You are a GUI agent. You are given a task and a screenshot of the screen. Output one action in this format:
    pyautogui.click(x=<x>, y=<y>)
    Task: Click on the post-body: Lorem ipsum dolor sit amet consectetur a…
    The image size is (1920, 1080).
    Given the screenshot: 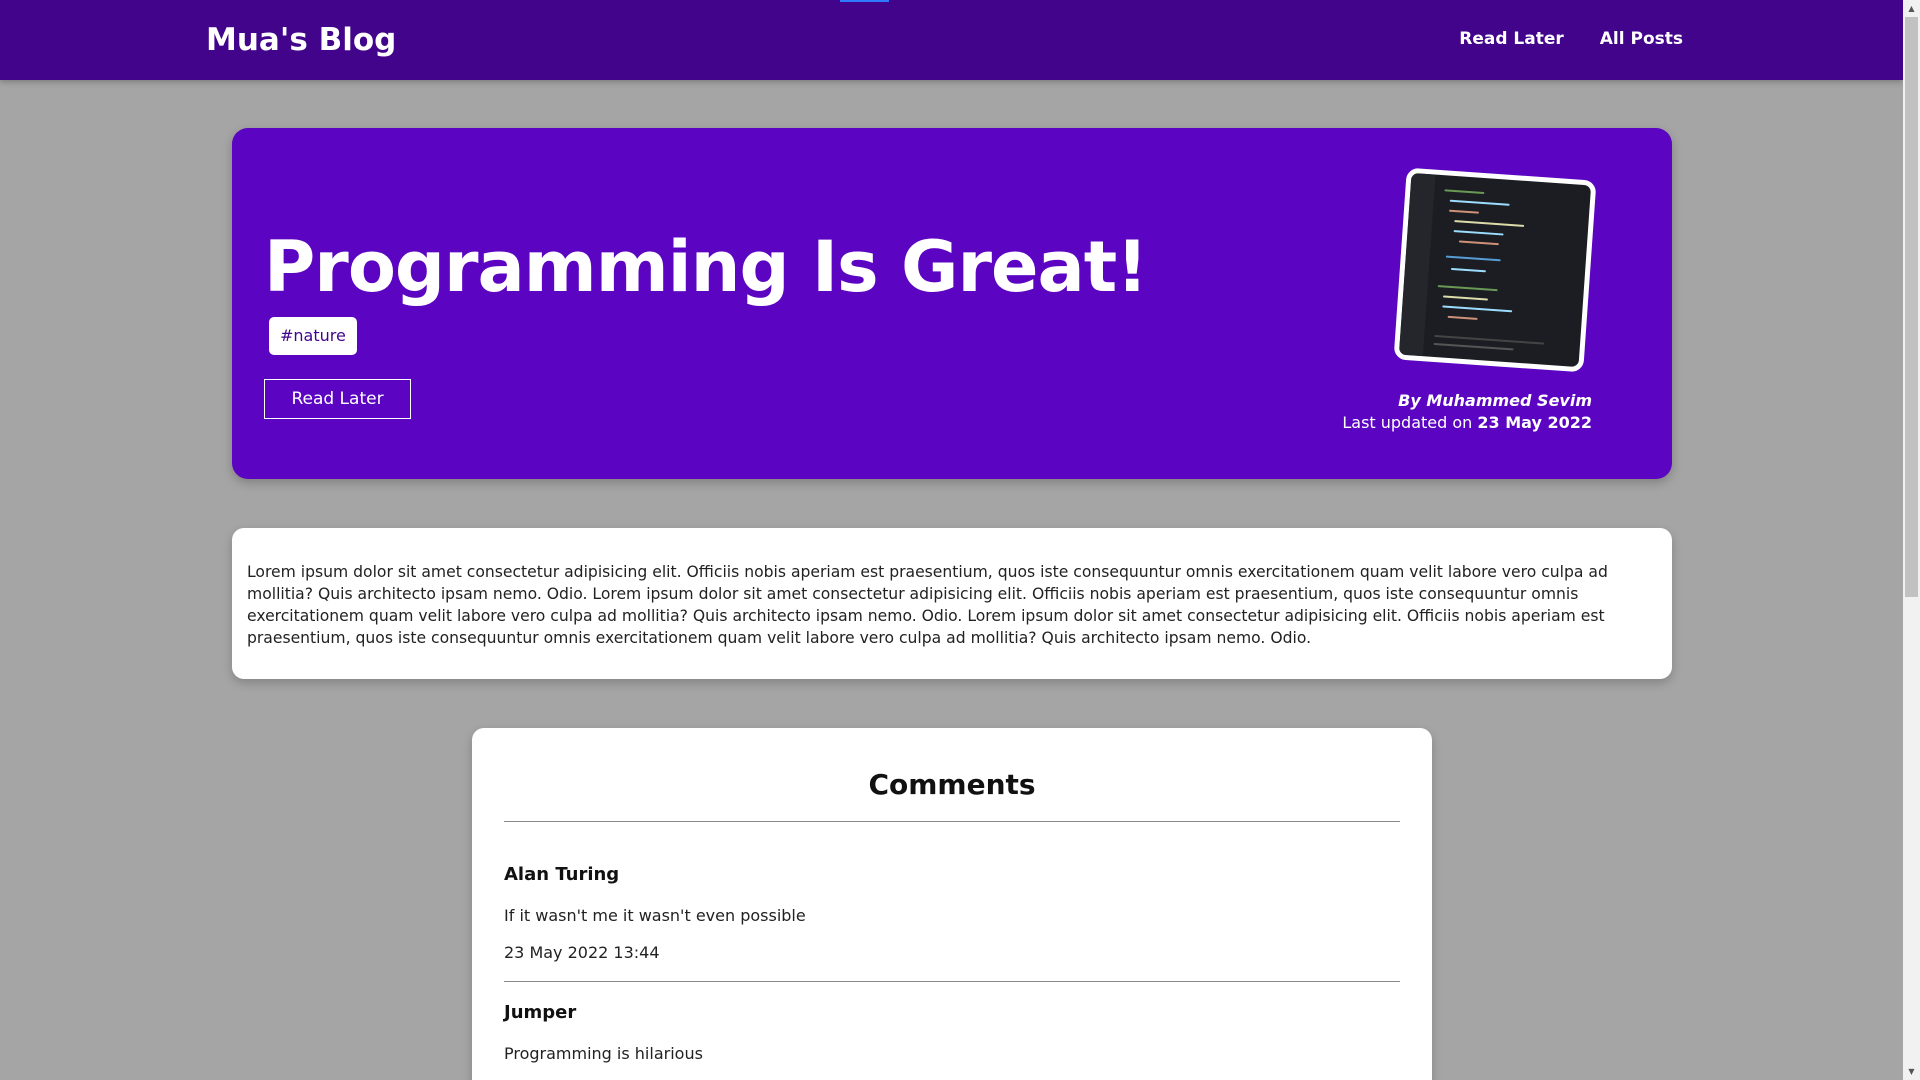 What is the action you would take?
    pyautogui.click(x=927, y=605)
    